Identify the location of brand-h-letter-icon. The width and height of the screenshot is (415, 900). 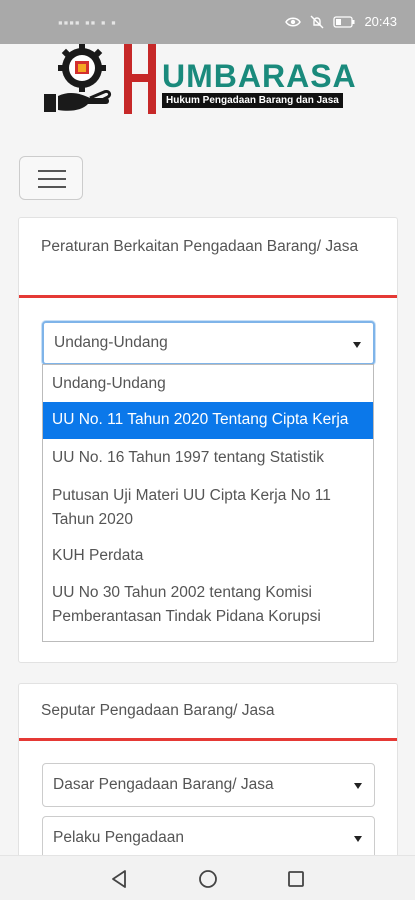
(140, 79).